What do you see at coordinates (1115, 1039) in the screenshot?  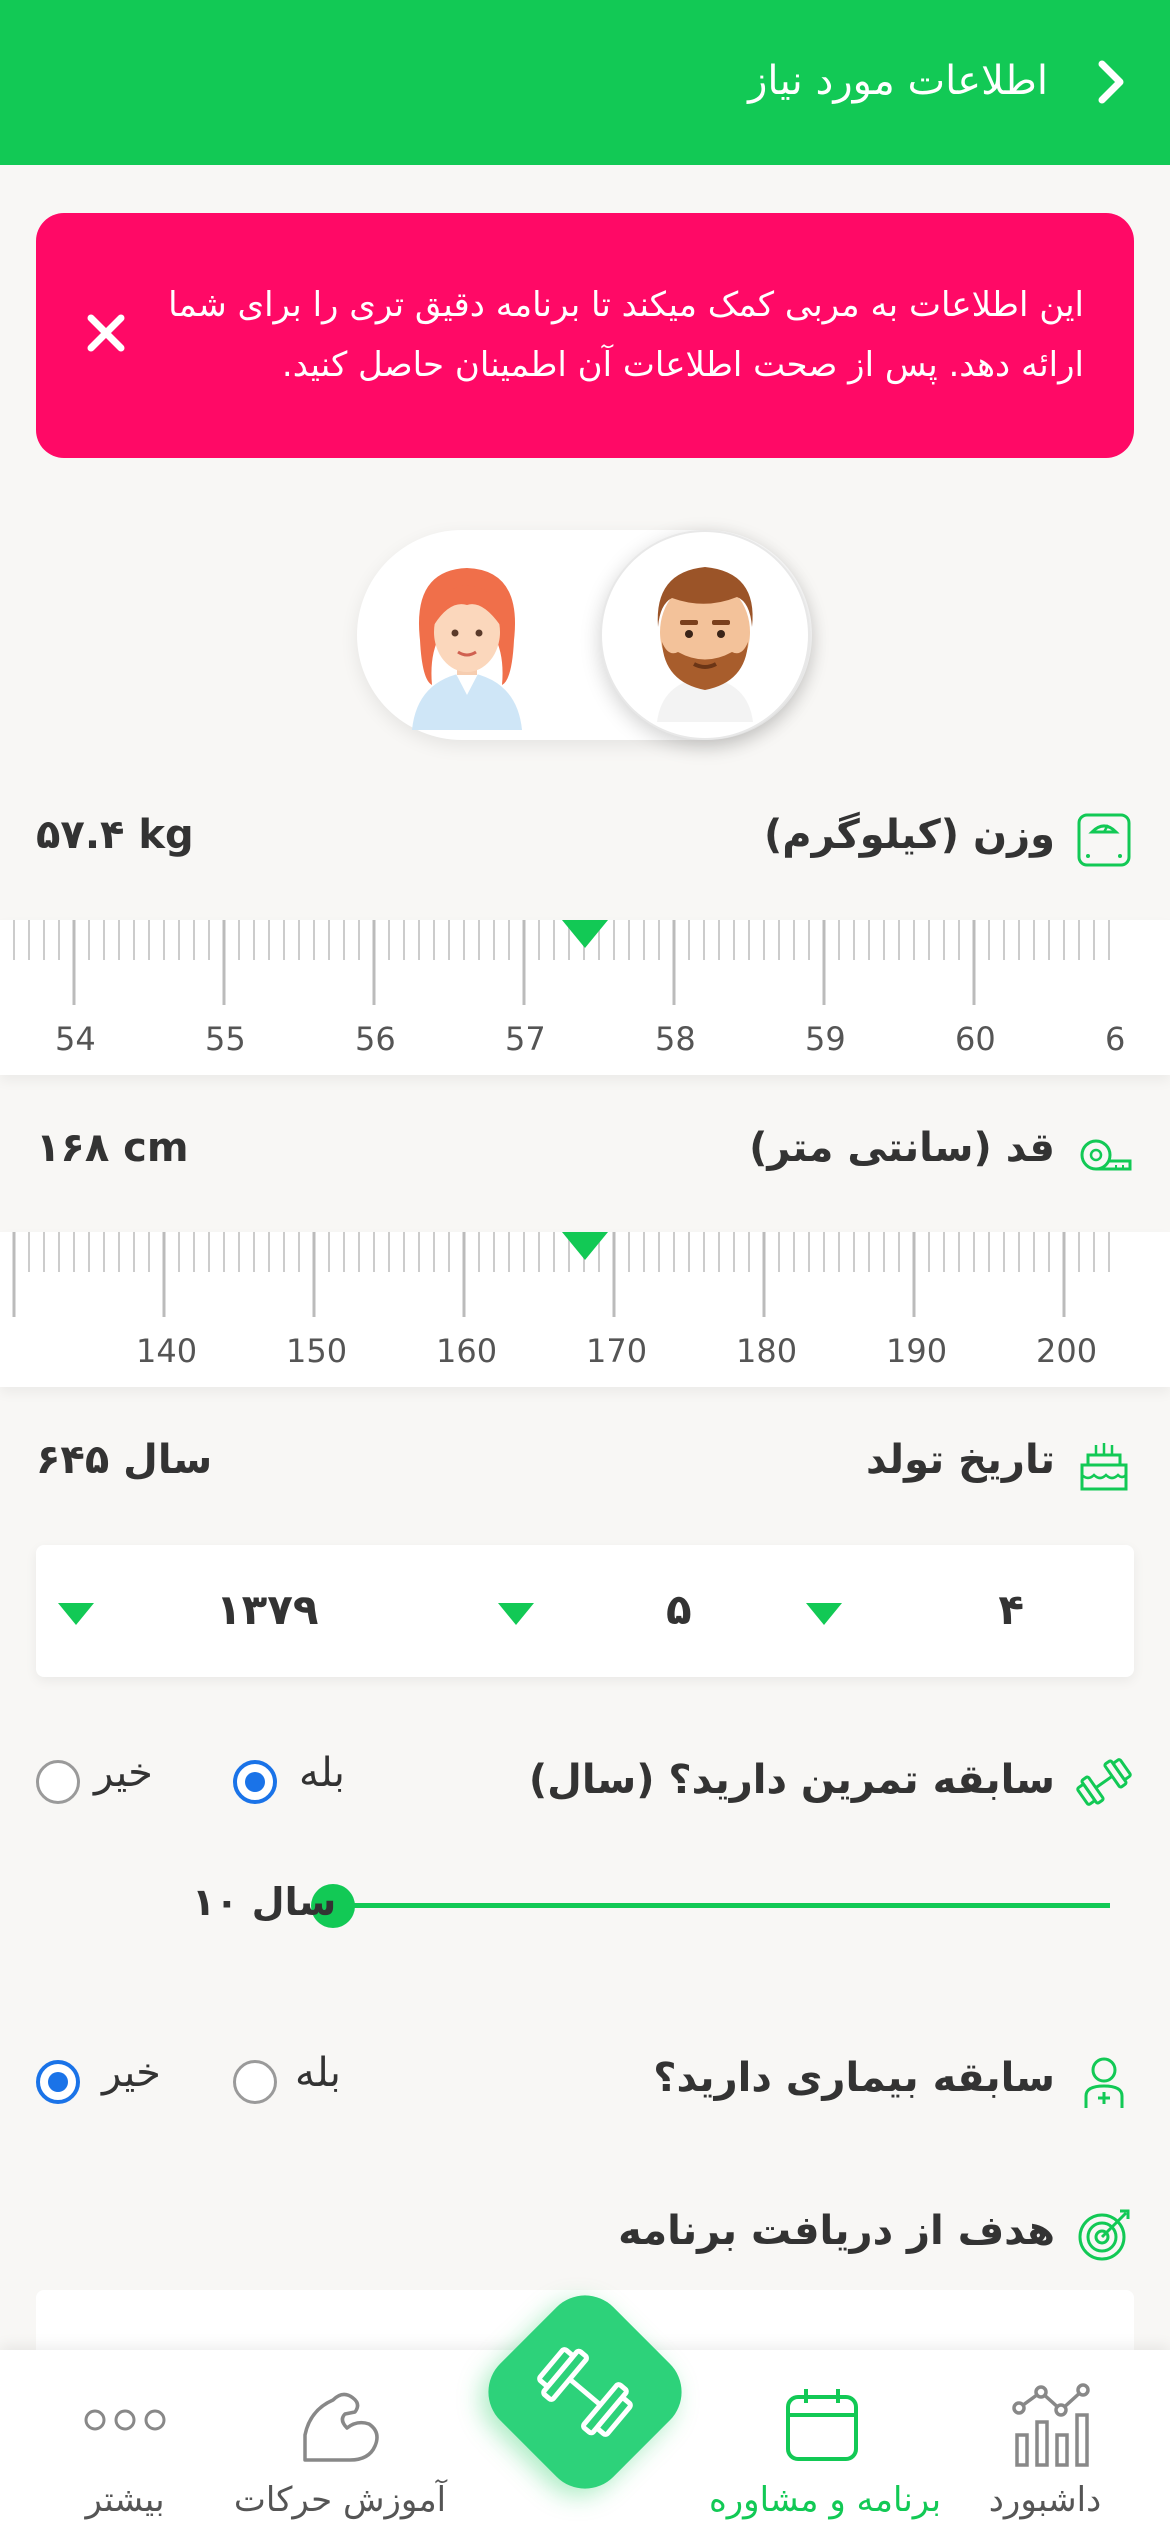 I see `weight-tick-label: 6` at bounding box center [1115, 1039].